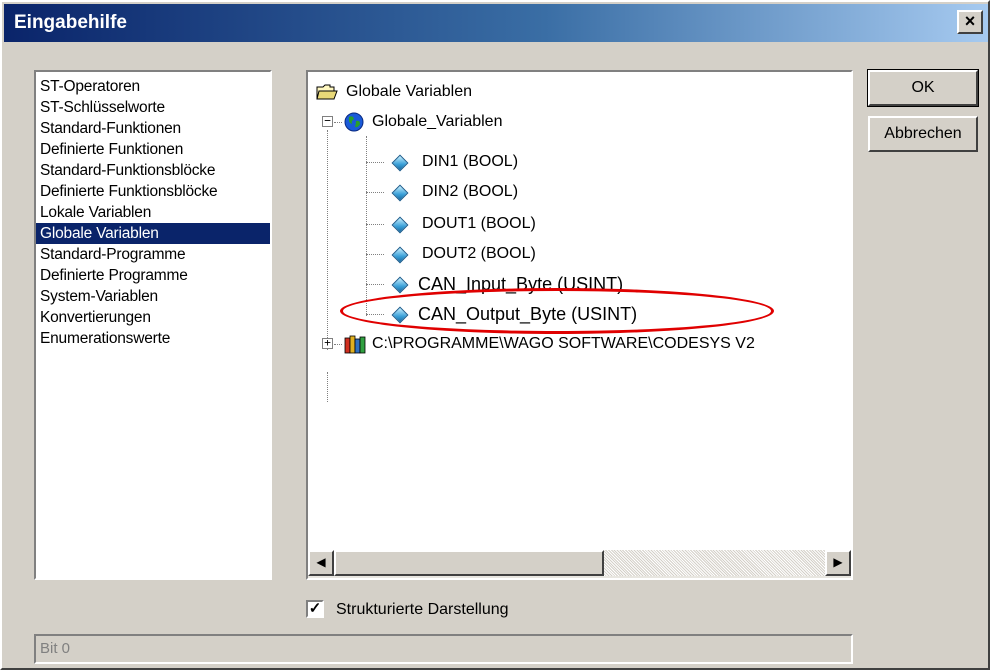 This screenshot has height=670, width=990. I want to click on checkmark-icon: ✓, so click(315, 608).